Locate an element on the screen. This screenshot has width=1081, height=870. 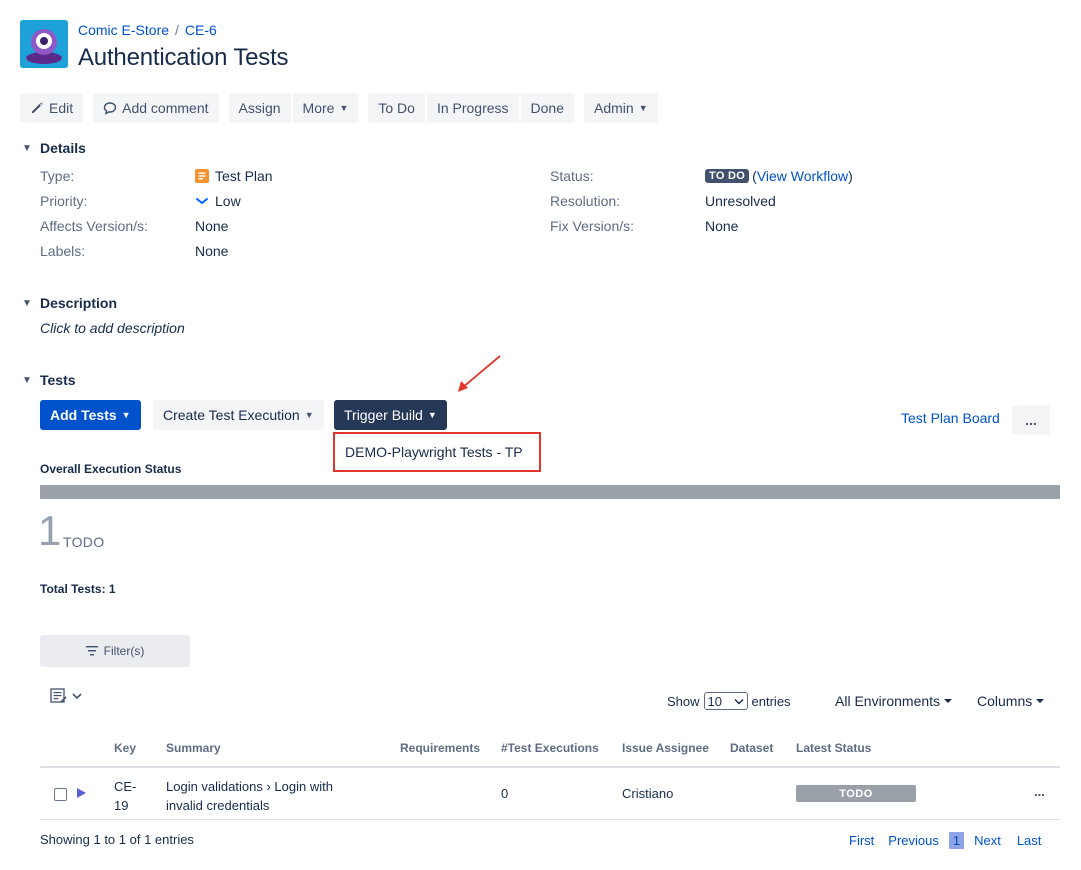
column-chooser is located at coordinates (66, 696).